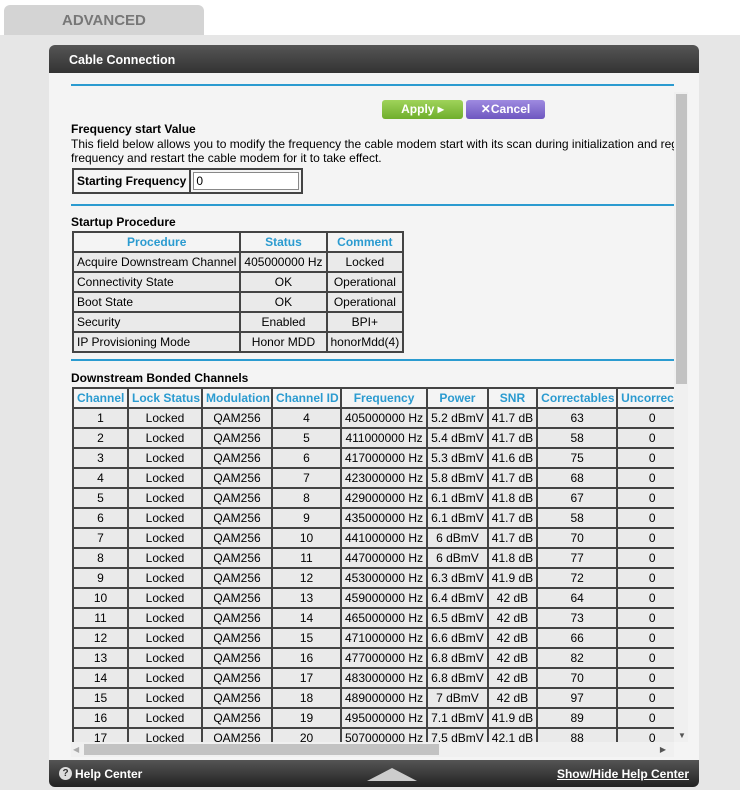 Image resolution: width=740 pixels, height=790 pixels. Describe the element at coordinates (283, 322) in the screenshot. I see `table-cell: Enabled` at that location.